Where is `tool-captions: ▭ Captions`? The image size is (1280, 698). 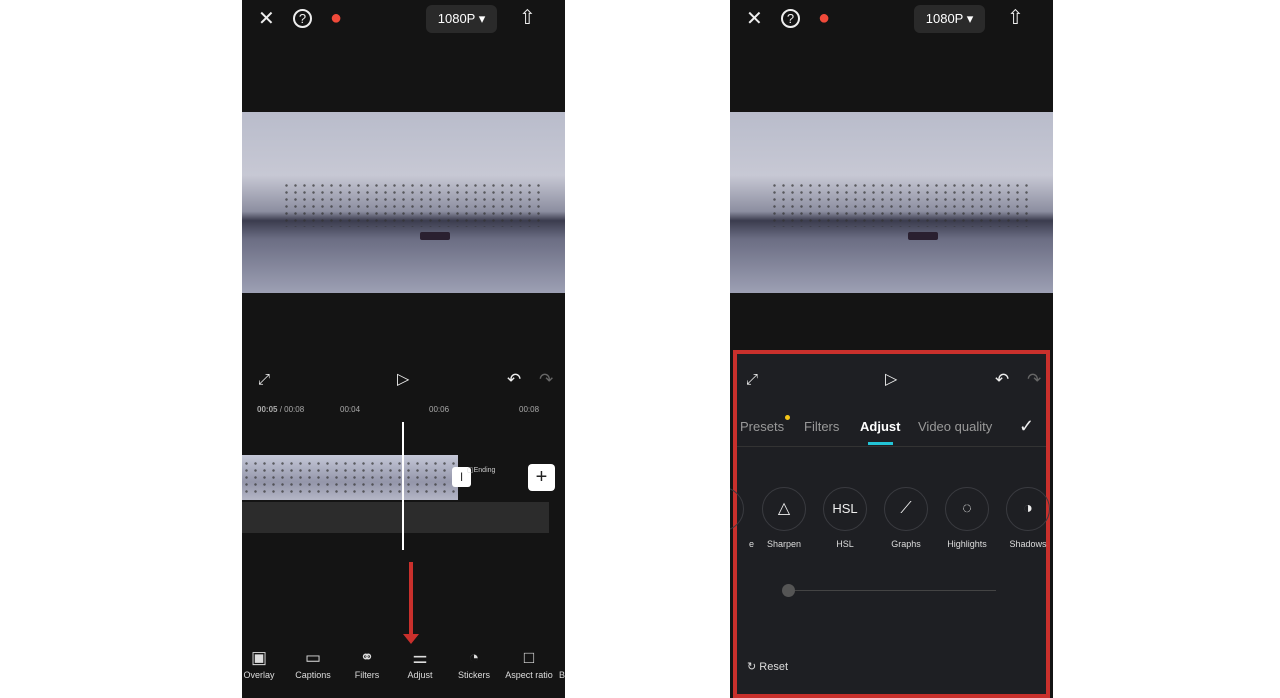
tool-captions: ▭ Captions is located at coordinates (313, 664).